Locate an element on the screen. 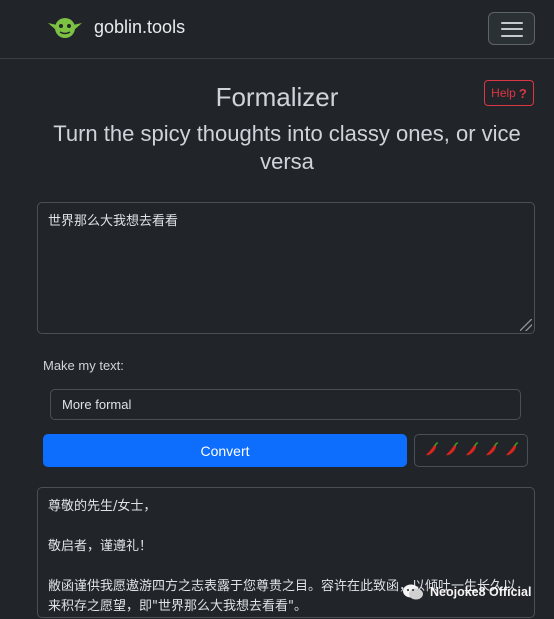 This screenshot has height=619, width=554. watermark-text: Neojoke8 Official is located at coordinates (481, 592).